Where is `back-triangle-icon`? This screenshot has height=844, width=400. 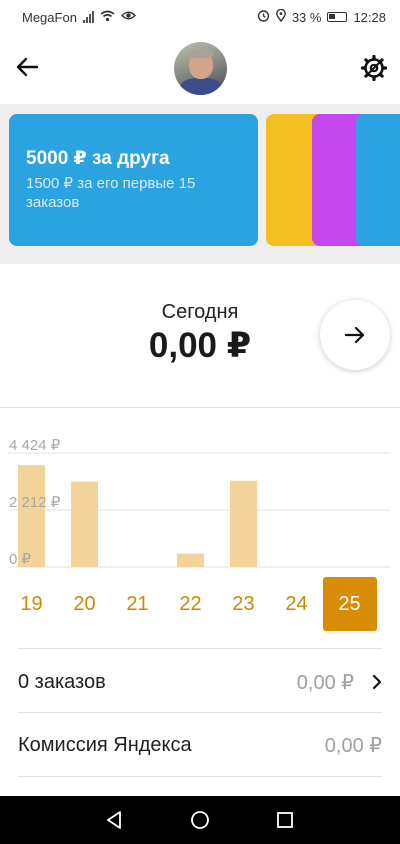 back-triangle-icon is located at coordinates (114, 820).